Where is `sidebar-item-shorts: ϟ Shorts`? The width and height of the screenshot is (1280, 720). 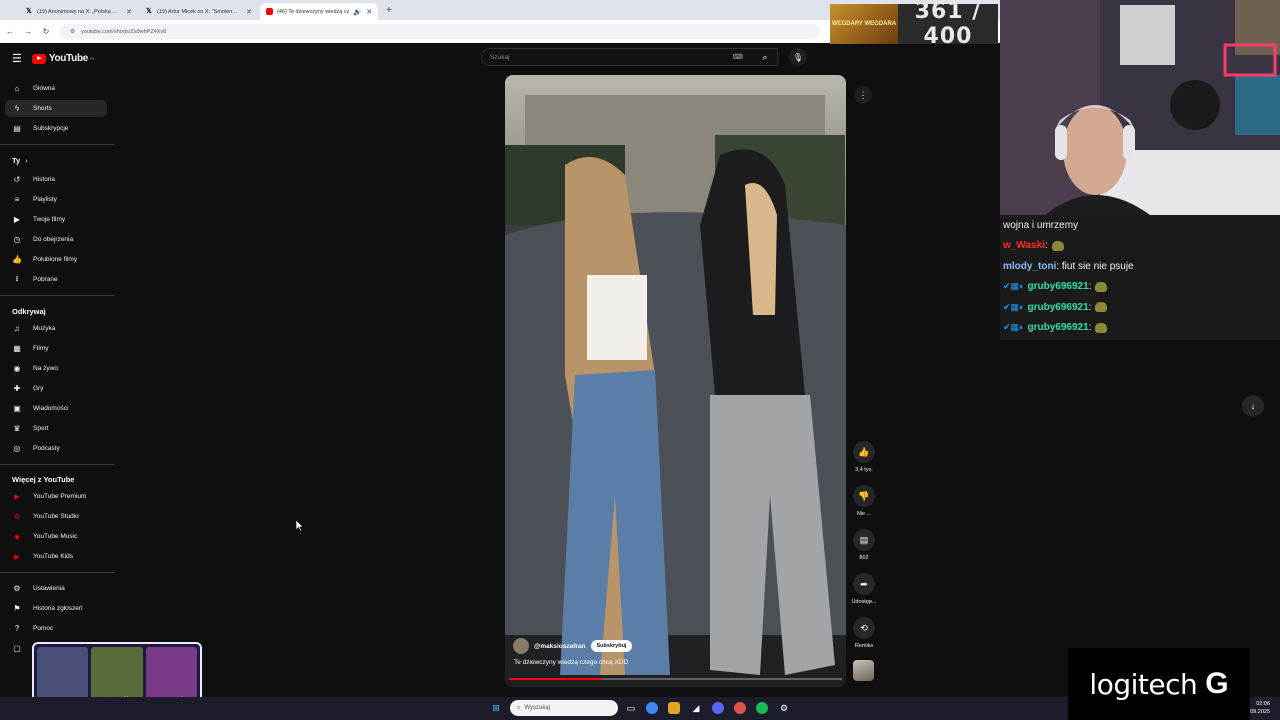
sidebar-item-shorts: ϟ Shorts is located at coordinates (56, 108).